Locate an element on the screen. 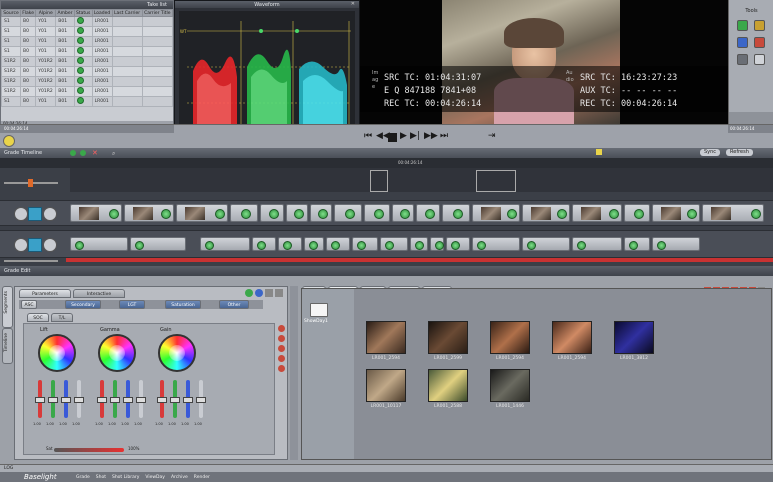  track-lock-icon is located at coordinates (21, 245).